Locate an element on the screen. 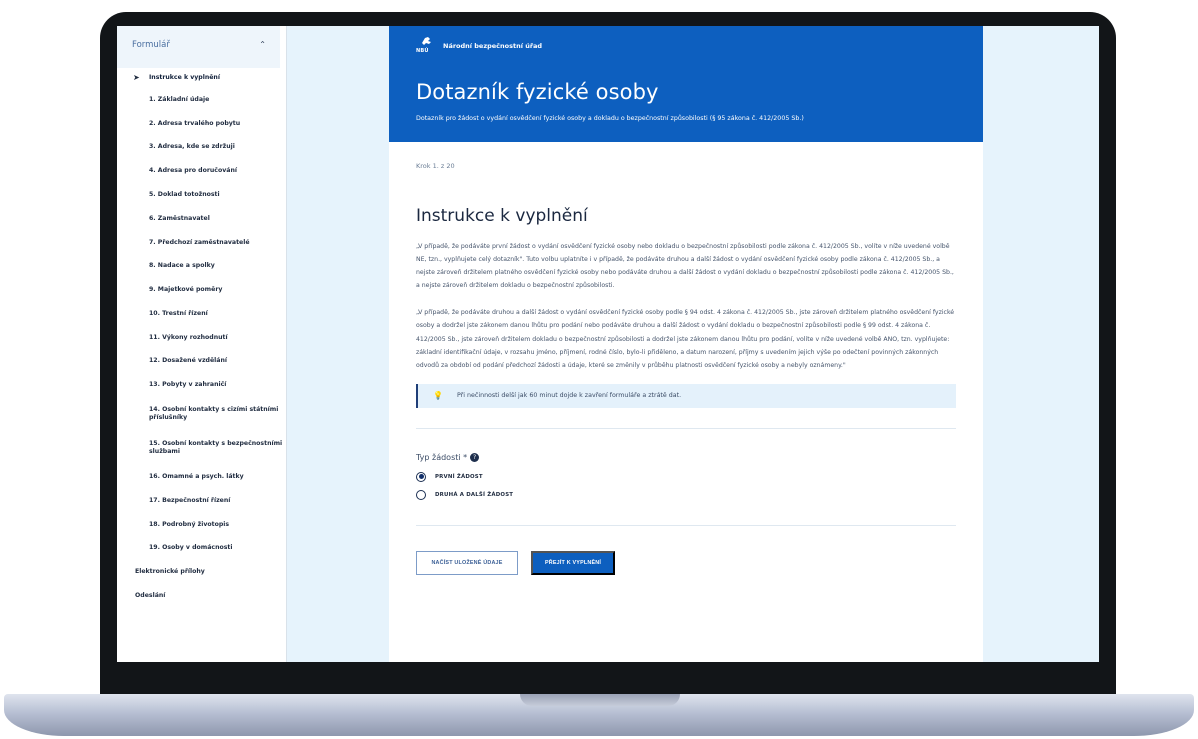 The width and height of the screenshot is (1198, 739). sidebar-item-label: 6. Zaměstnavatel is located at coordinates (179, 218).